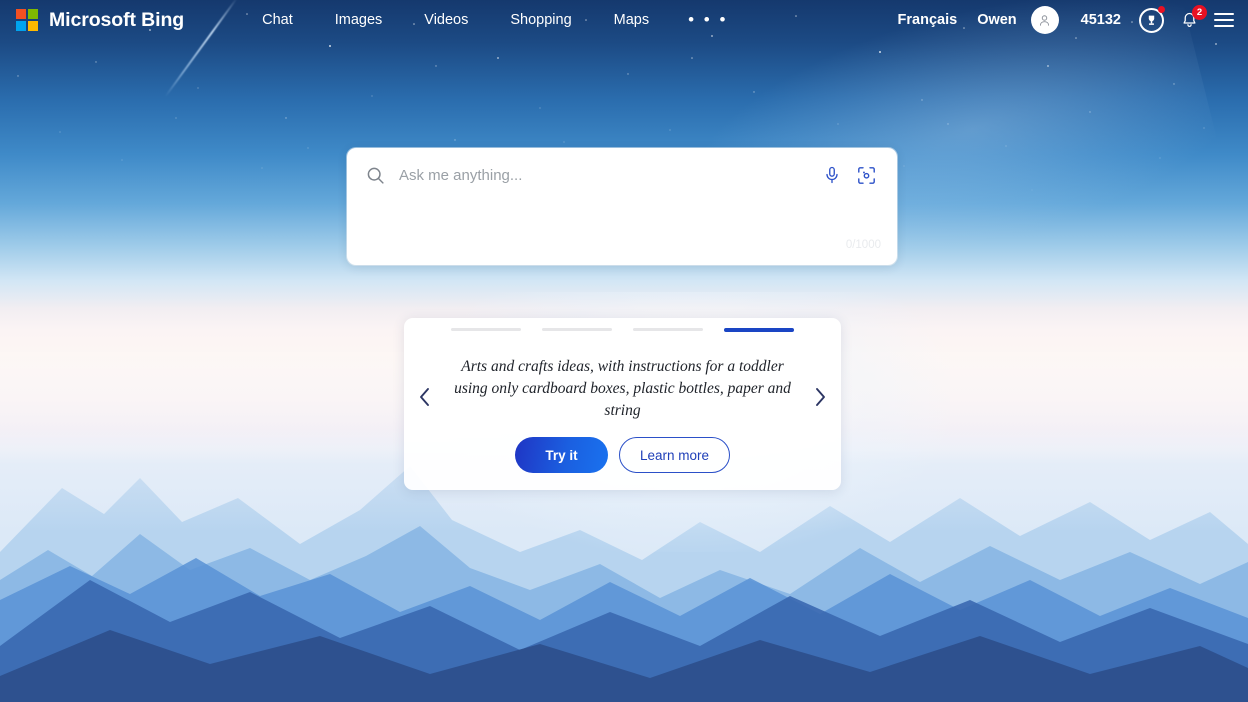 The image size is (1248, 702). I want to click on username-label: Owen, so click(996, 20).